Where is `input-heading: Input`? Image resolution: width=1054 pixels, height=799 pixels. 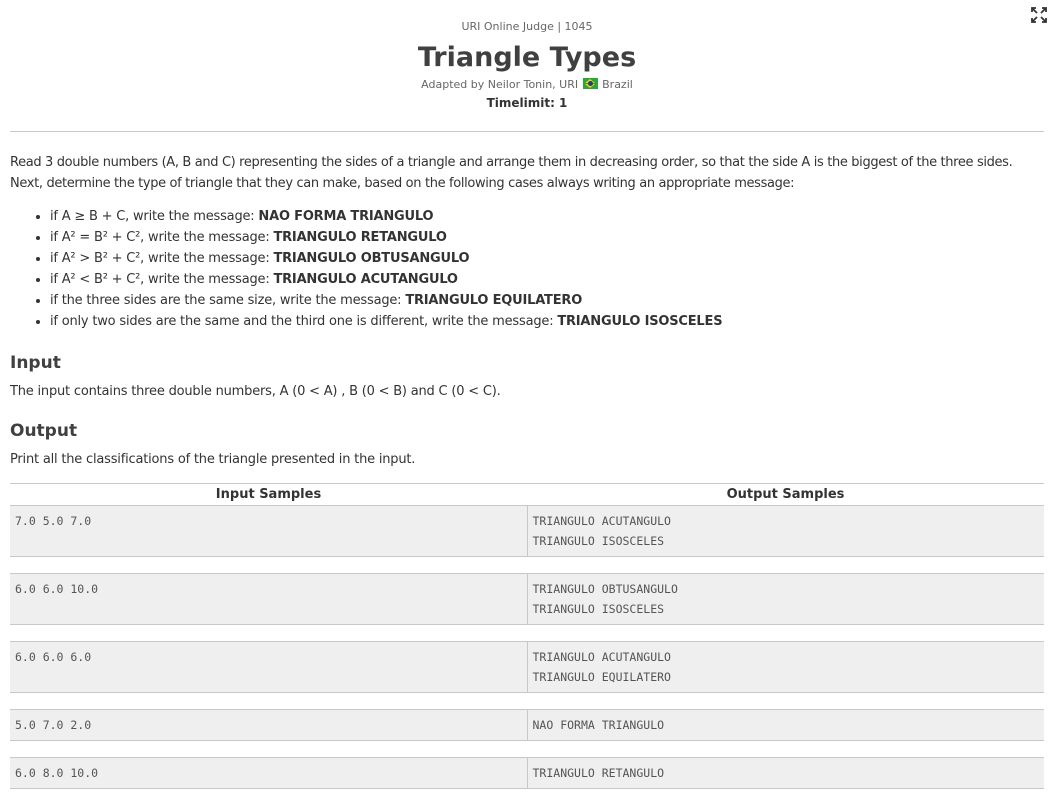 input-heading: Input is located at coordinates (35, 363).